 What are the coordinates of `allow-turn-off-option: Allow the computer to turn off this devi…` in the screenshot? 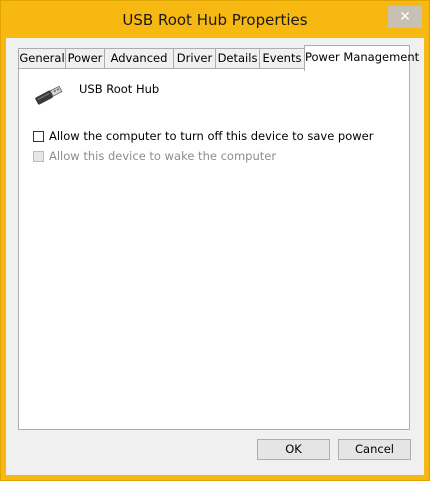 It's located at (203, 136).